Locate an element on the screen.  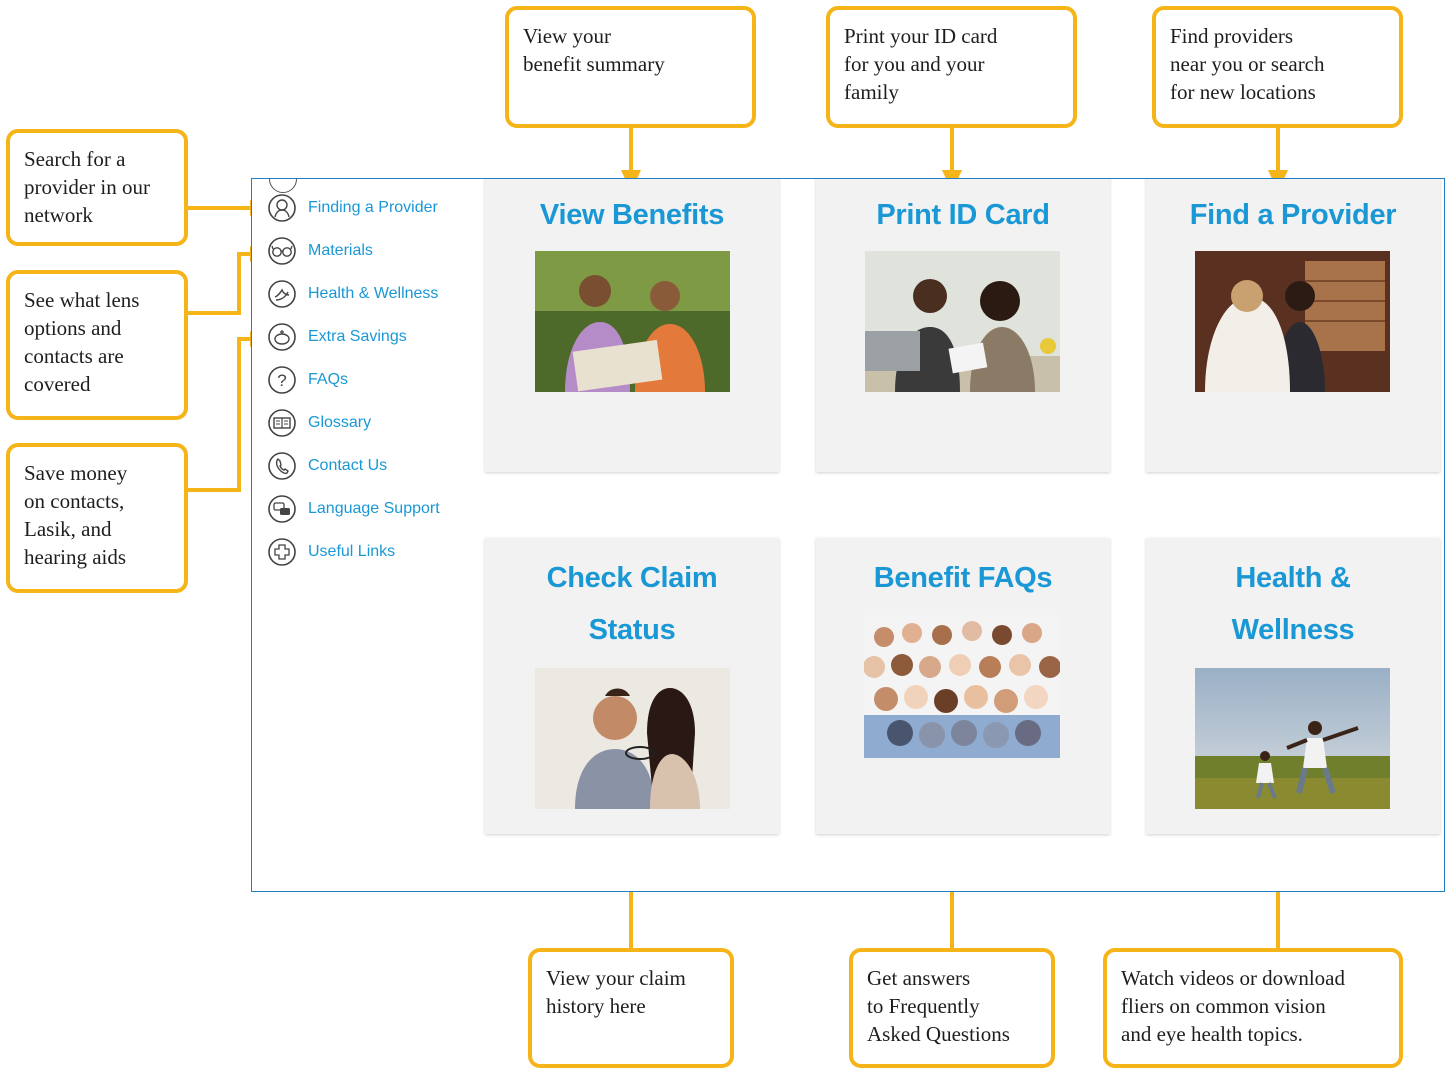
tile-title: View Benefits is located at coordinates (632, 215).